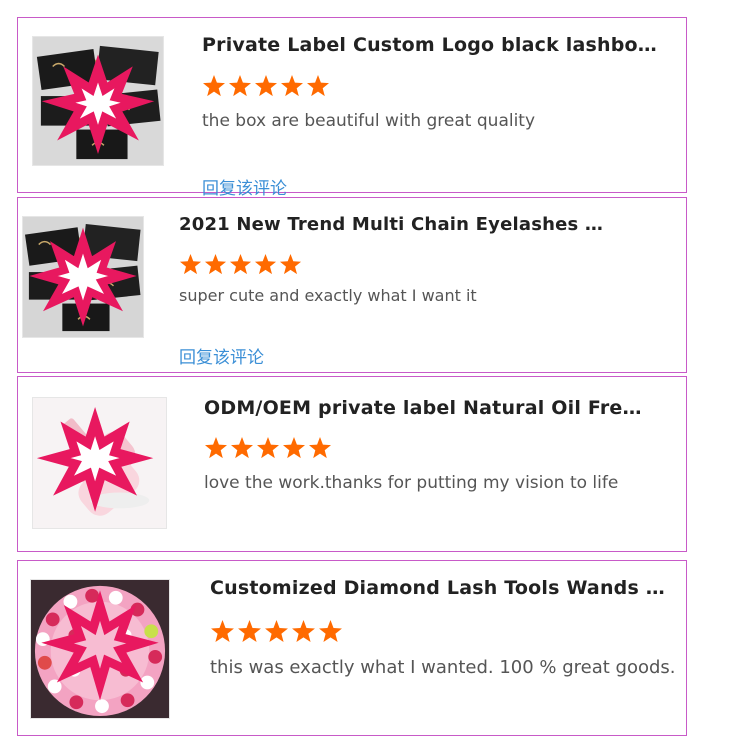 The image size is (750, 750). Describe the element at coordinates (328, 295) in the screenshot. I see `review-comment: super cute and exactly what I want it` at that location.